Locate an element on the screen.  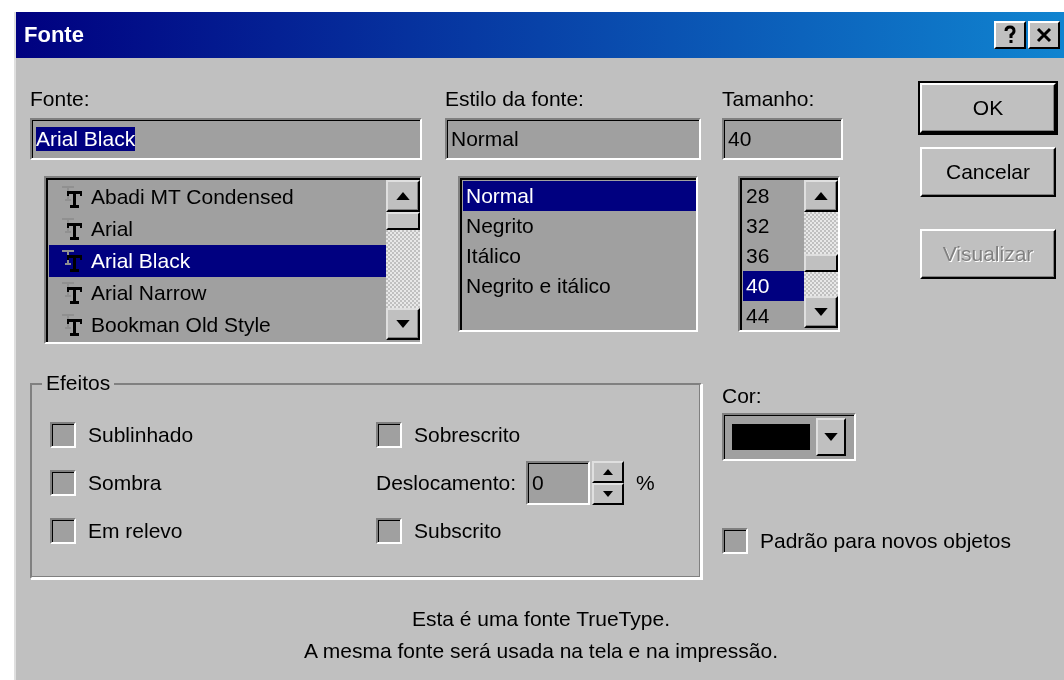
color-dropdown is located at coordinates (789, 437).